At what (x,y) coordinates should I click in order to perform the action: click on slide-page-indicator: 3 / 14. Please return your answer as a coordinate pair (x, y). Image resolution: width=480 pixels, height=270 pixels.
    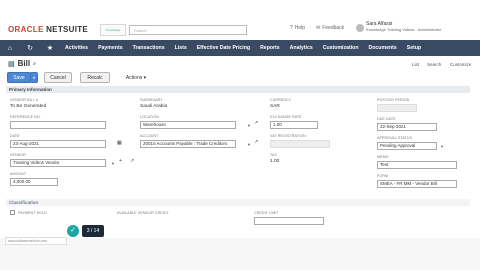
    Looking at the image, I should click on (93, 231).